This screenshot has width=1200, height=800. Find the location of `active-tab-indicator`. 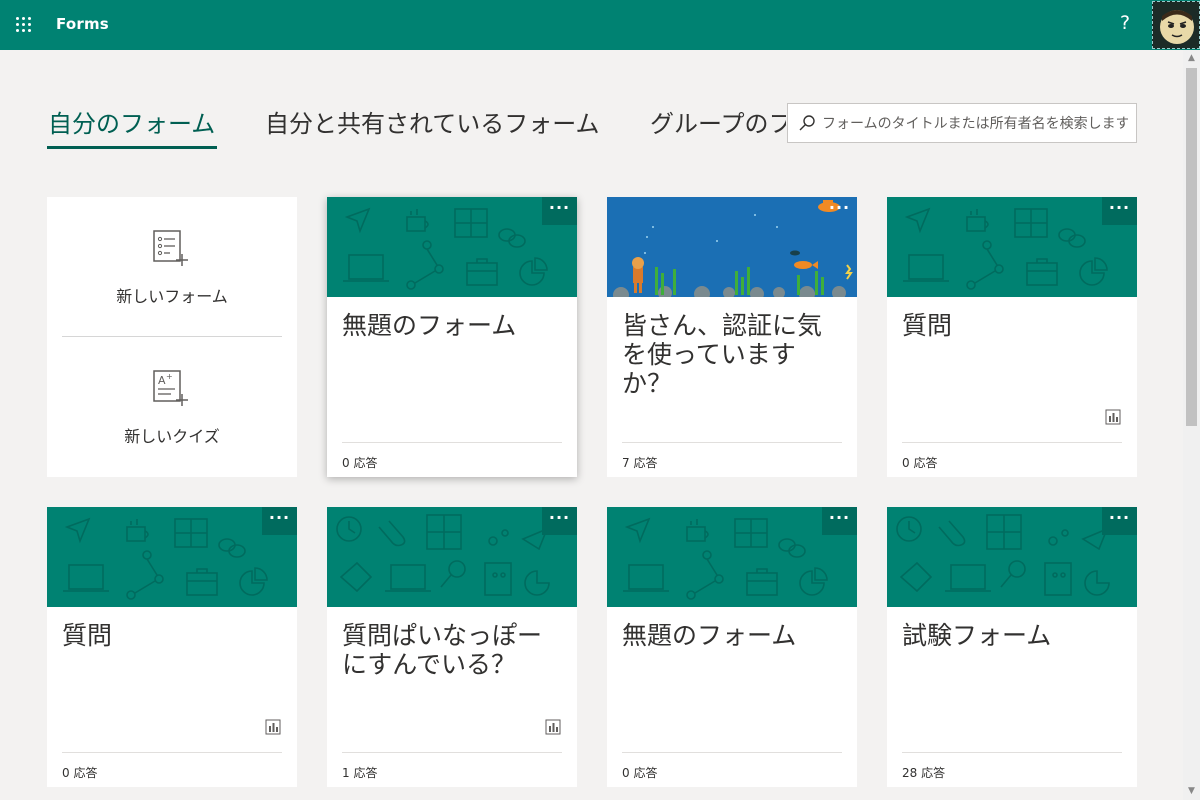

active-tab-indicator is located at coordinates (132, 147).